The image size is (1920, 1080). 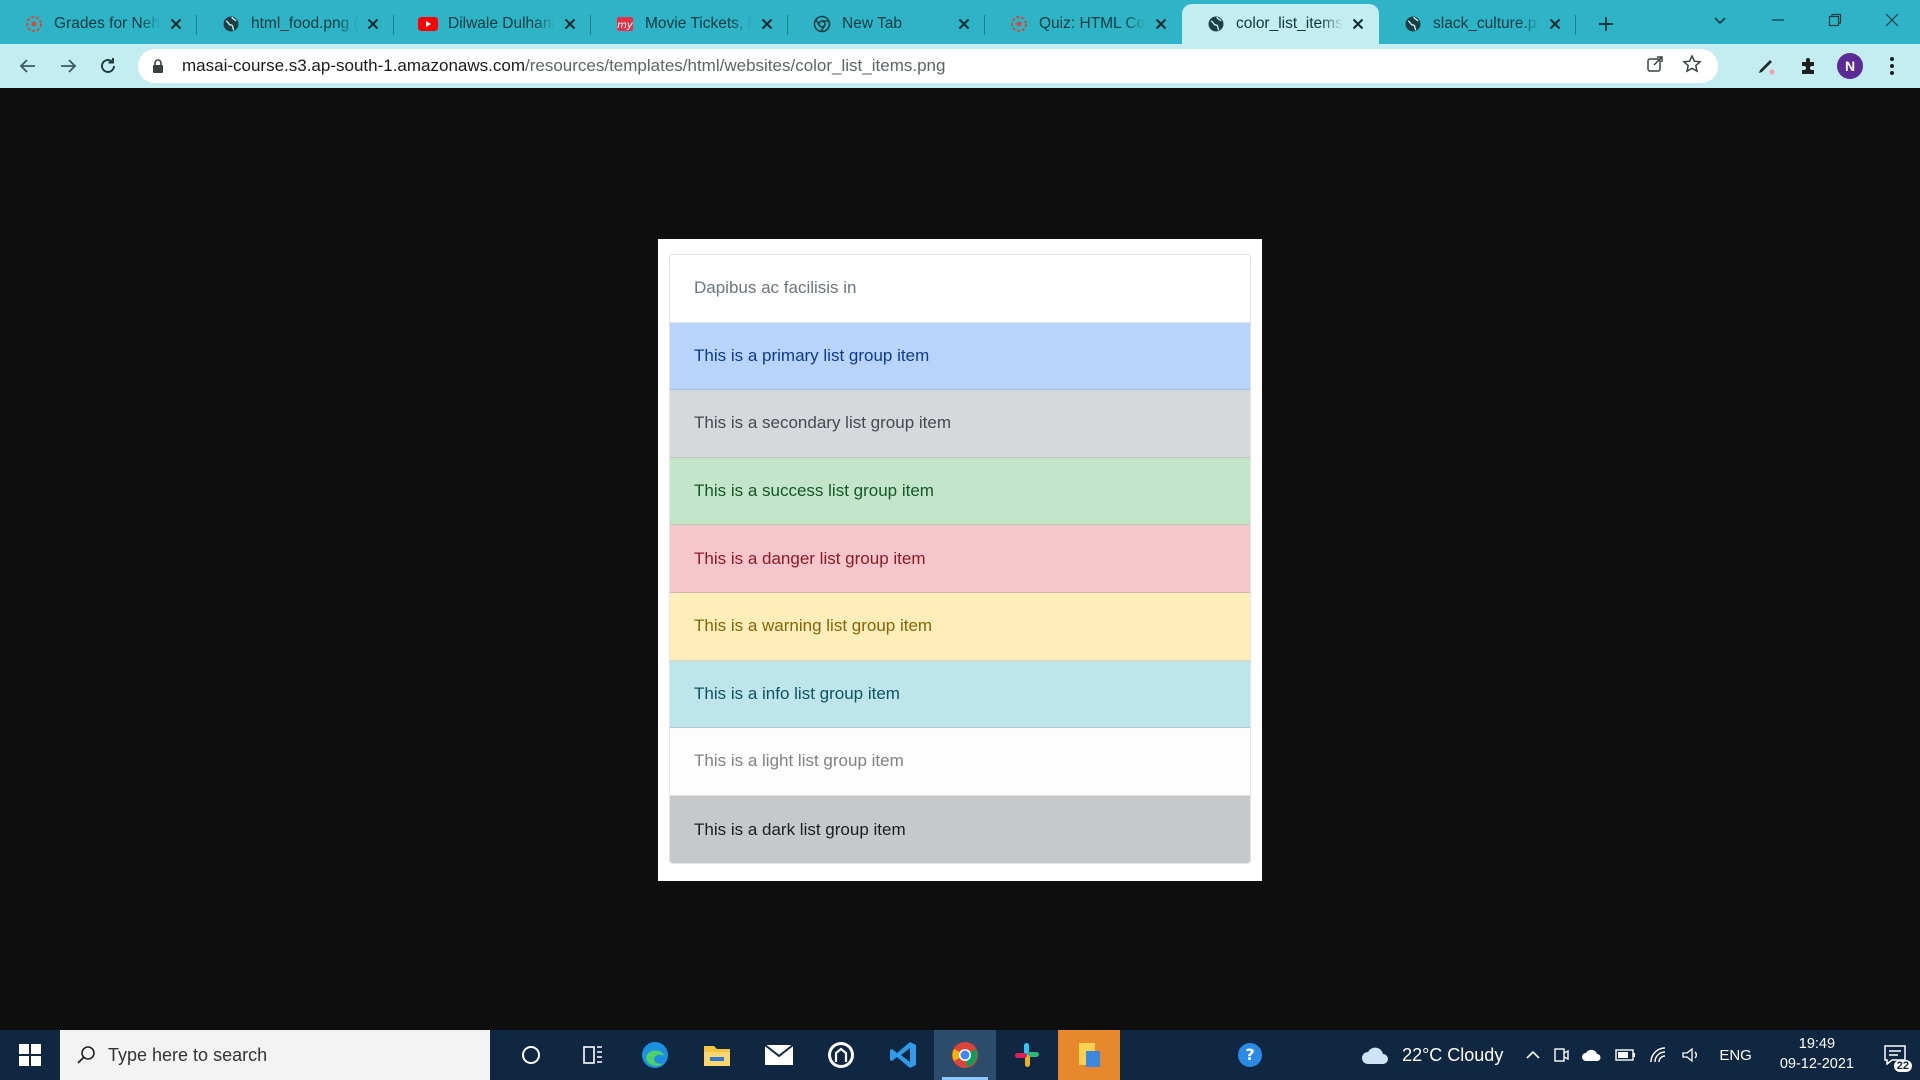 I want to click on chrome-icon, so click(x=965, y=1055).